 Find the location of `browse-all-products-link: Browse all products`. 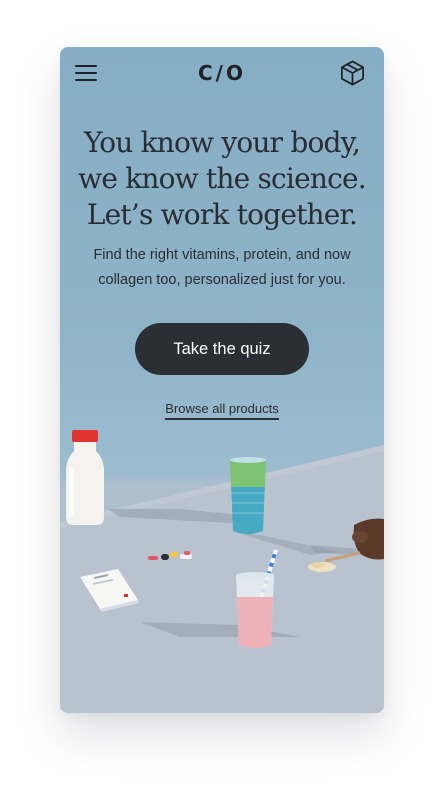

browse-all-products-link: Browse all products is located at coordinates (222, 410).